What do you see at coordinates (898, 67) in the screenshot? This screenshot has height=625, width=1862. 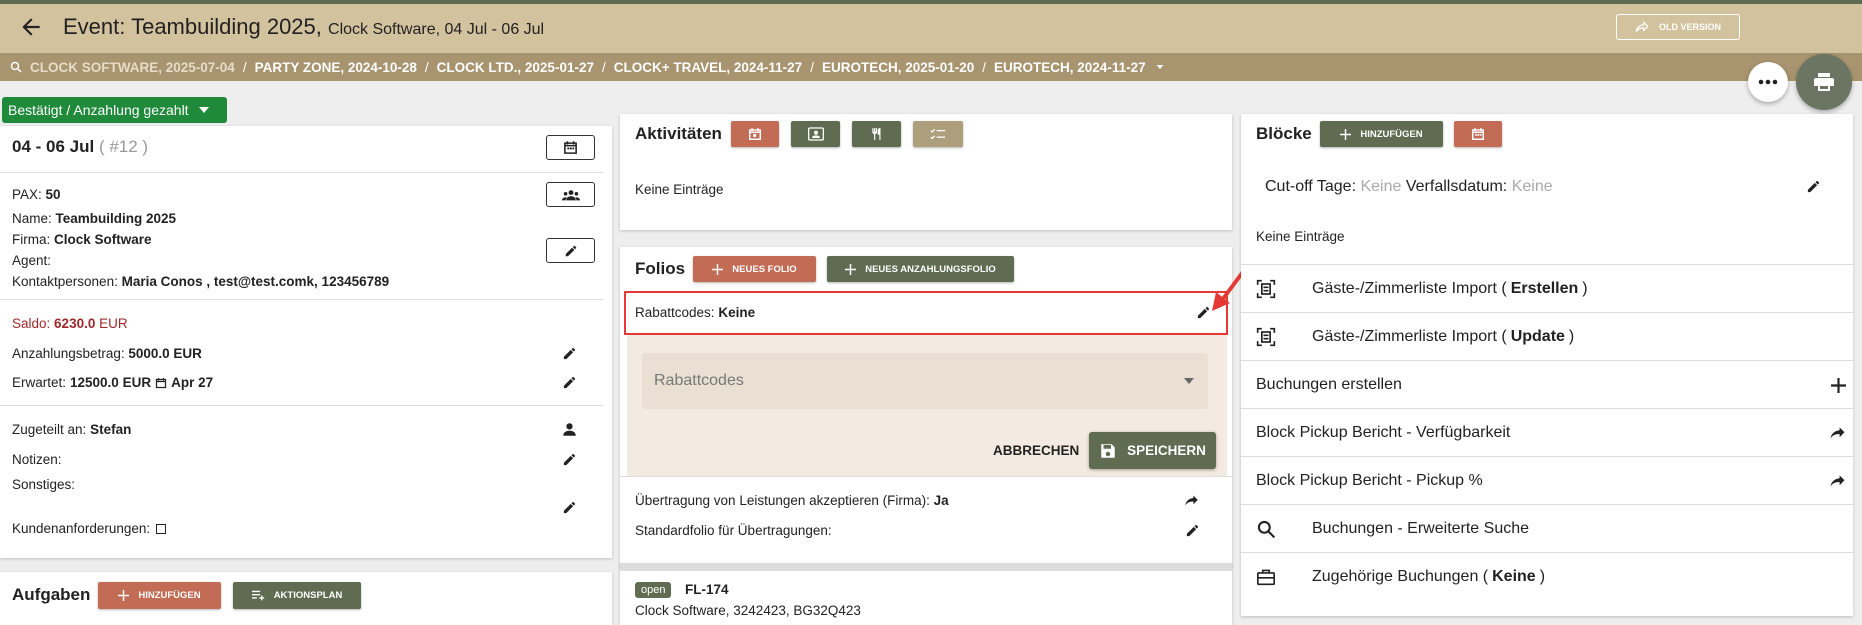 I see `breadcrumb-item: EUROTECH, 2025-01-20` at bounding box center [898, 67].